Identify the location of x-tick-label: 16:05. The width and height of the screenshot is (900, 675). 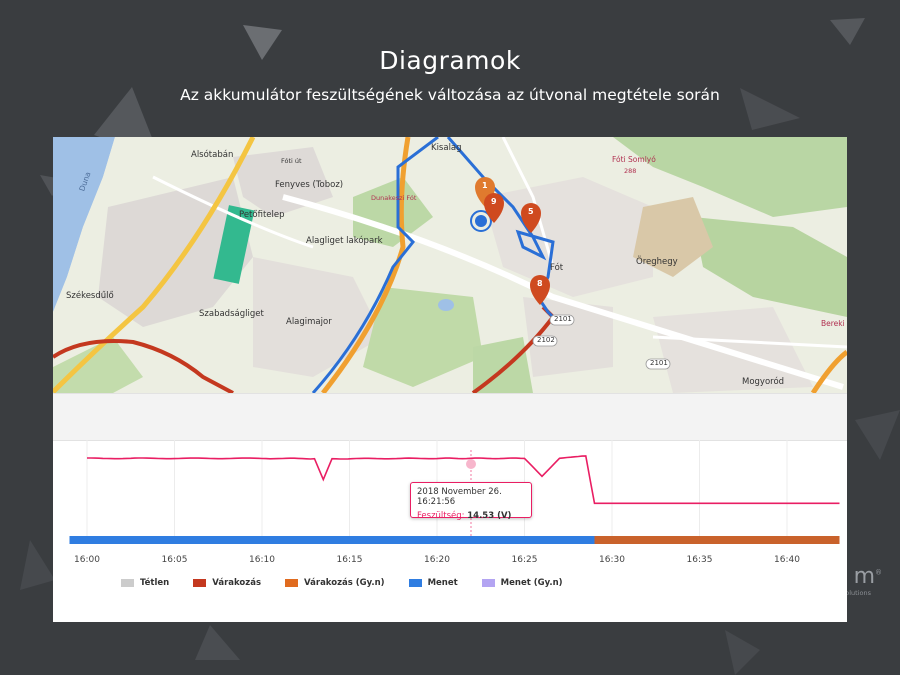
(175, 560).